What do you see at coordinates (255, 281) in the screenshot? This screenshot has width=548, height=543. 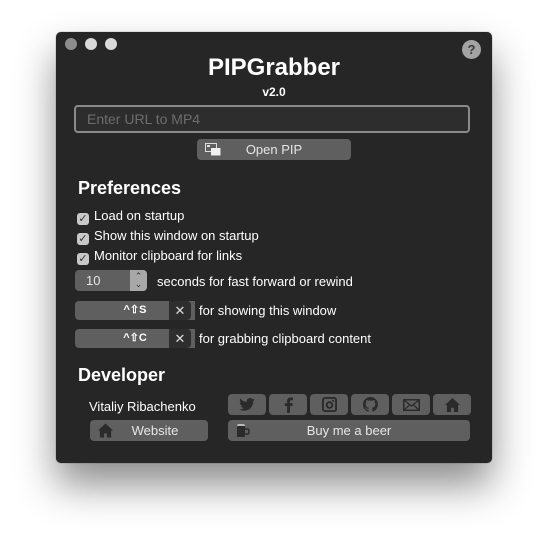 I see `seek-seconds-label: seconds for fast forward or rewind` at bounding box center [255, 281].